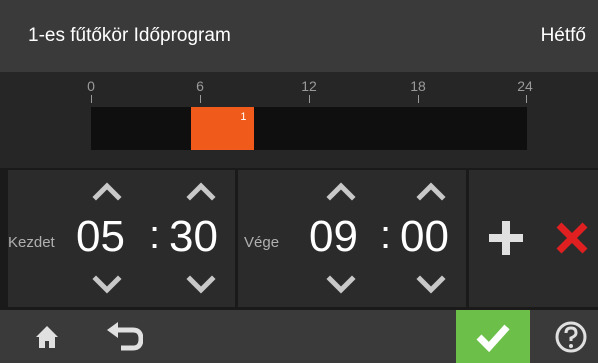 The width and height of the screenshot is (598, 363). What do you see at coordinates (91, 86) in the screenshot?
I see `tick-label-0: 0` at bounding box center [91, 86].